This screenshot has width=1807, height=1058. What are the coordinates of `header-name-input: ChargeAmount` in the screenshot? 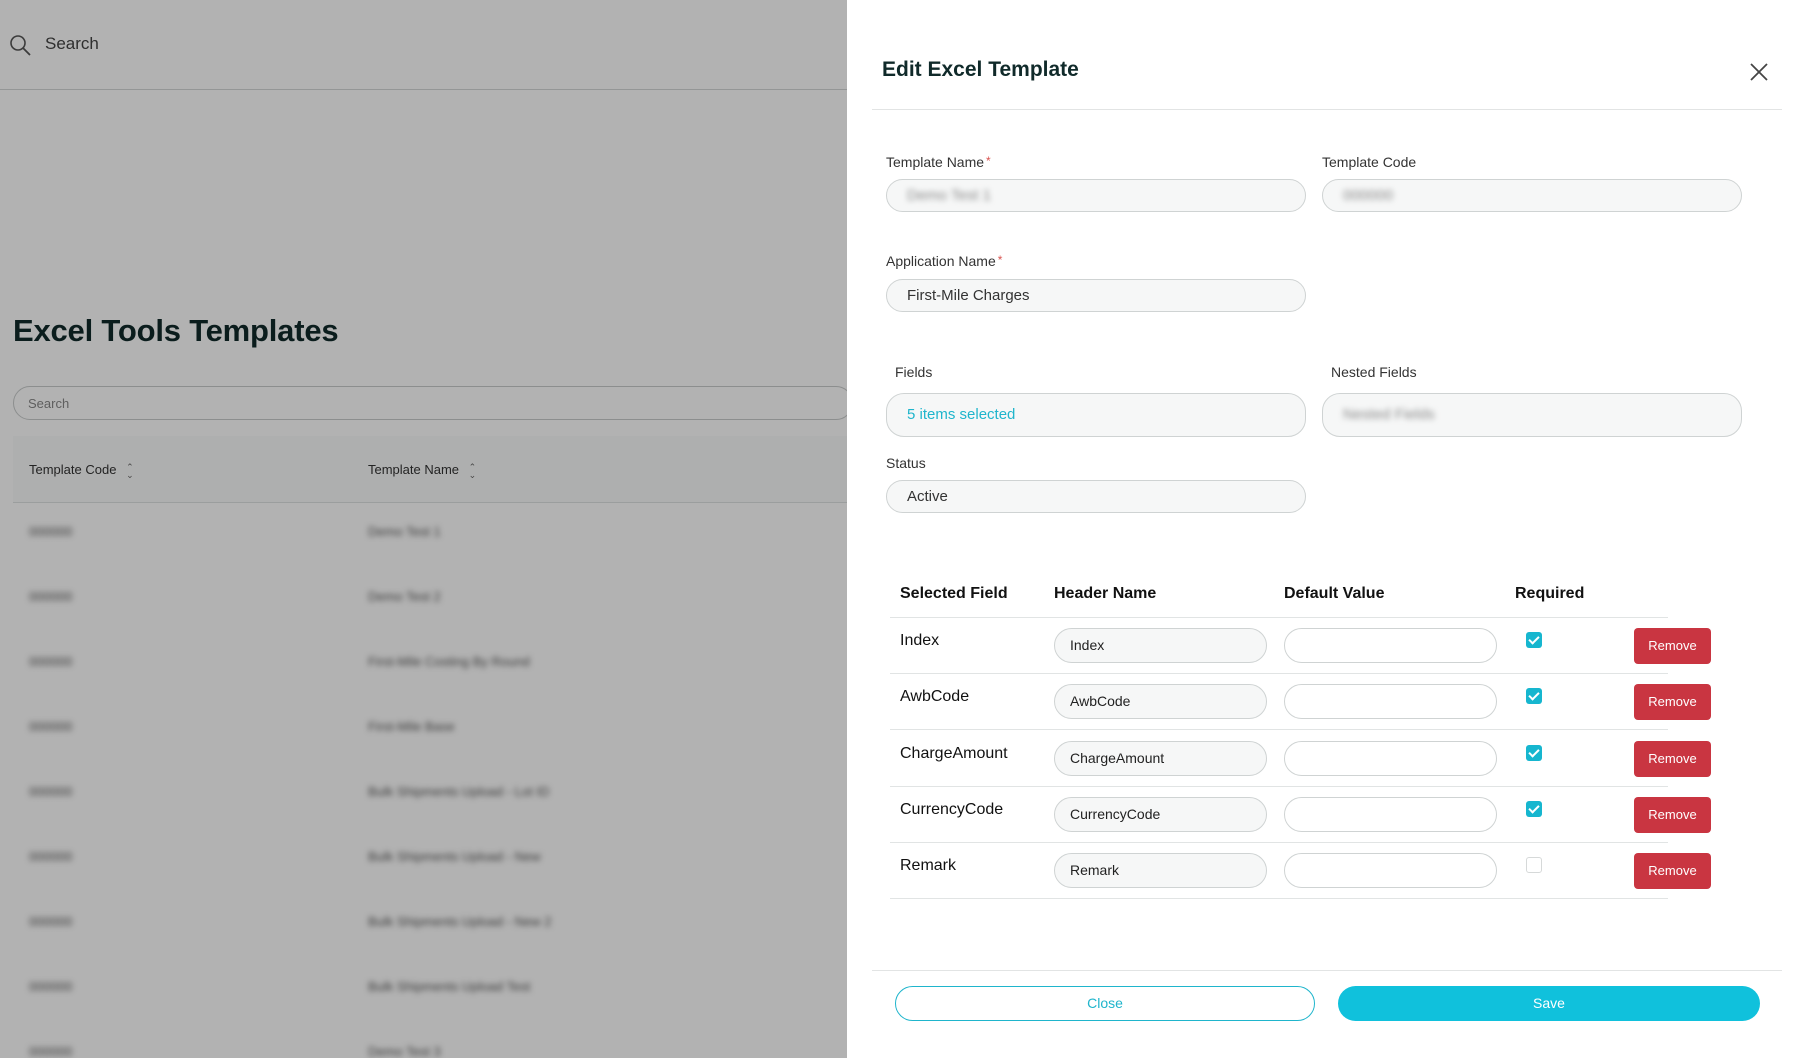 It's located at (1160, 758).